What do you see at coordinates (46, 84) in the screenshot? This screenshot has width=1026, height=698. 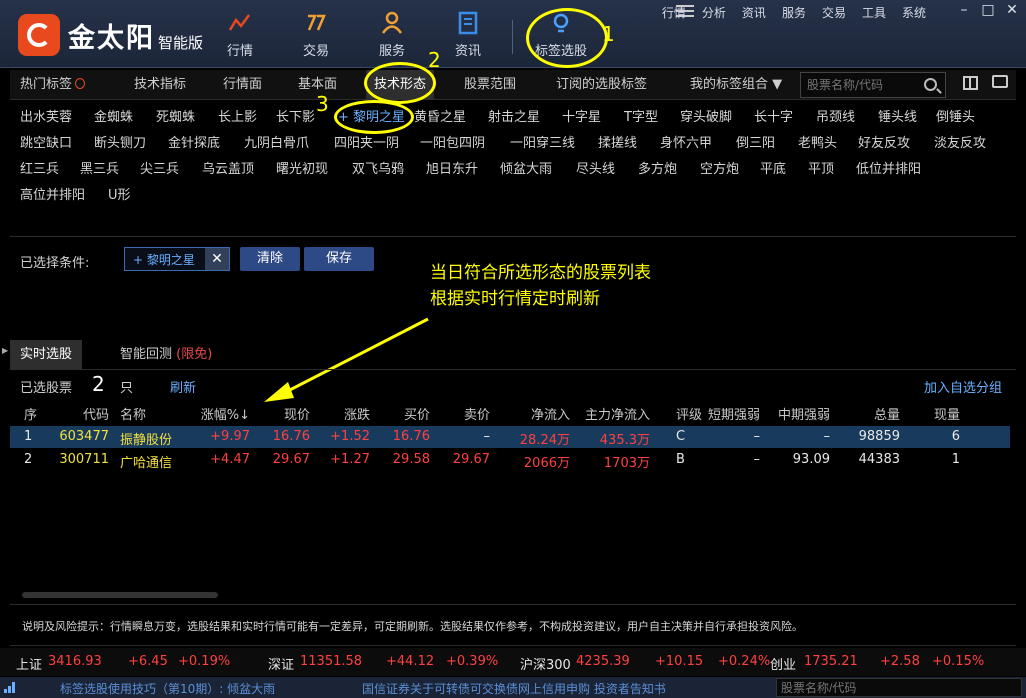 I see `tab-hot-label: 热门标签` at bounding box center [46, 84].